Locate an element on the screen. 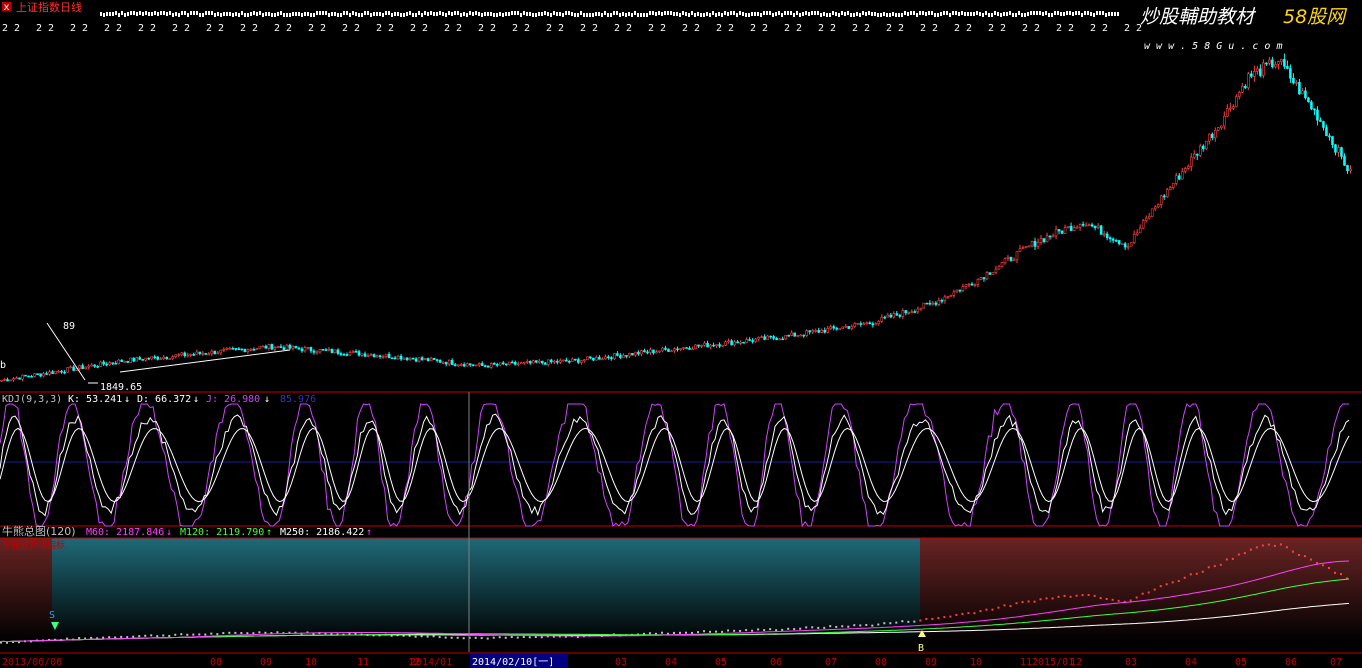  svg-text: x is located at coordinates (7, 7).